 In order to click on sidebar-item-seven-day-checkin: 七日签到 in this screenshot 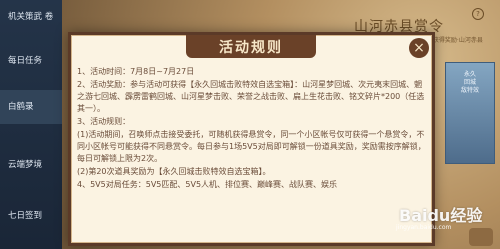, I will do `click(31, 216)`.